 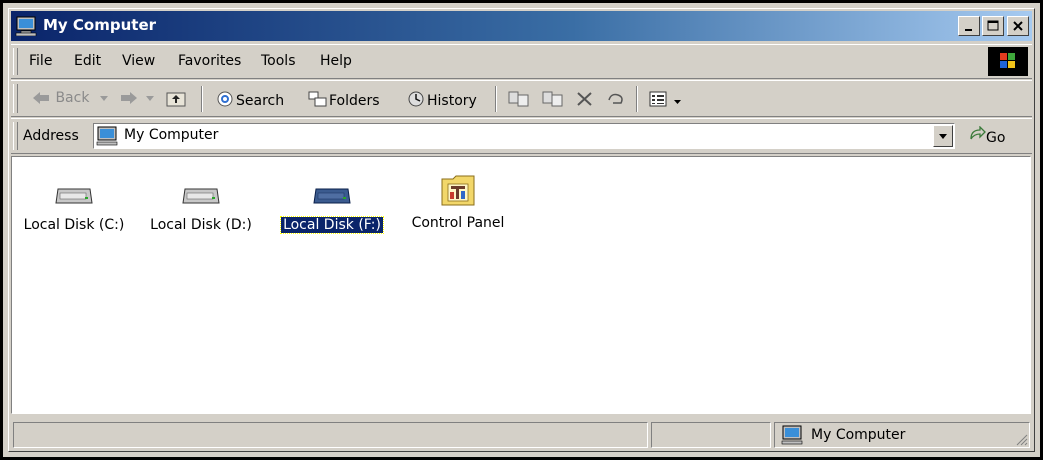 I want to click on toolbar-grip, so click(x=15, y=98).